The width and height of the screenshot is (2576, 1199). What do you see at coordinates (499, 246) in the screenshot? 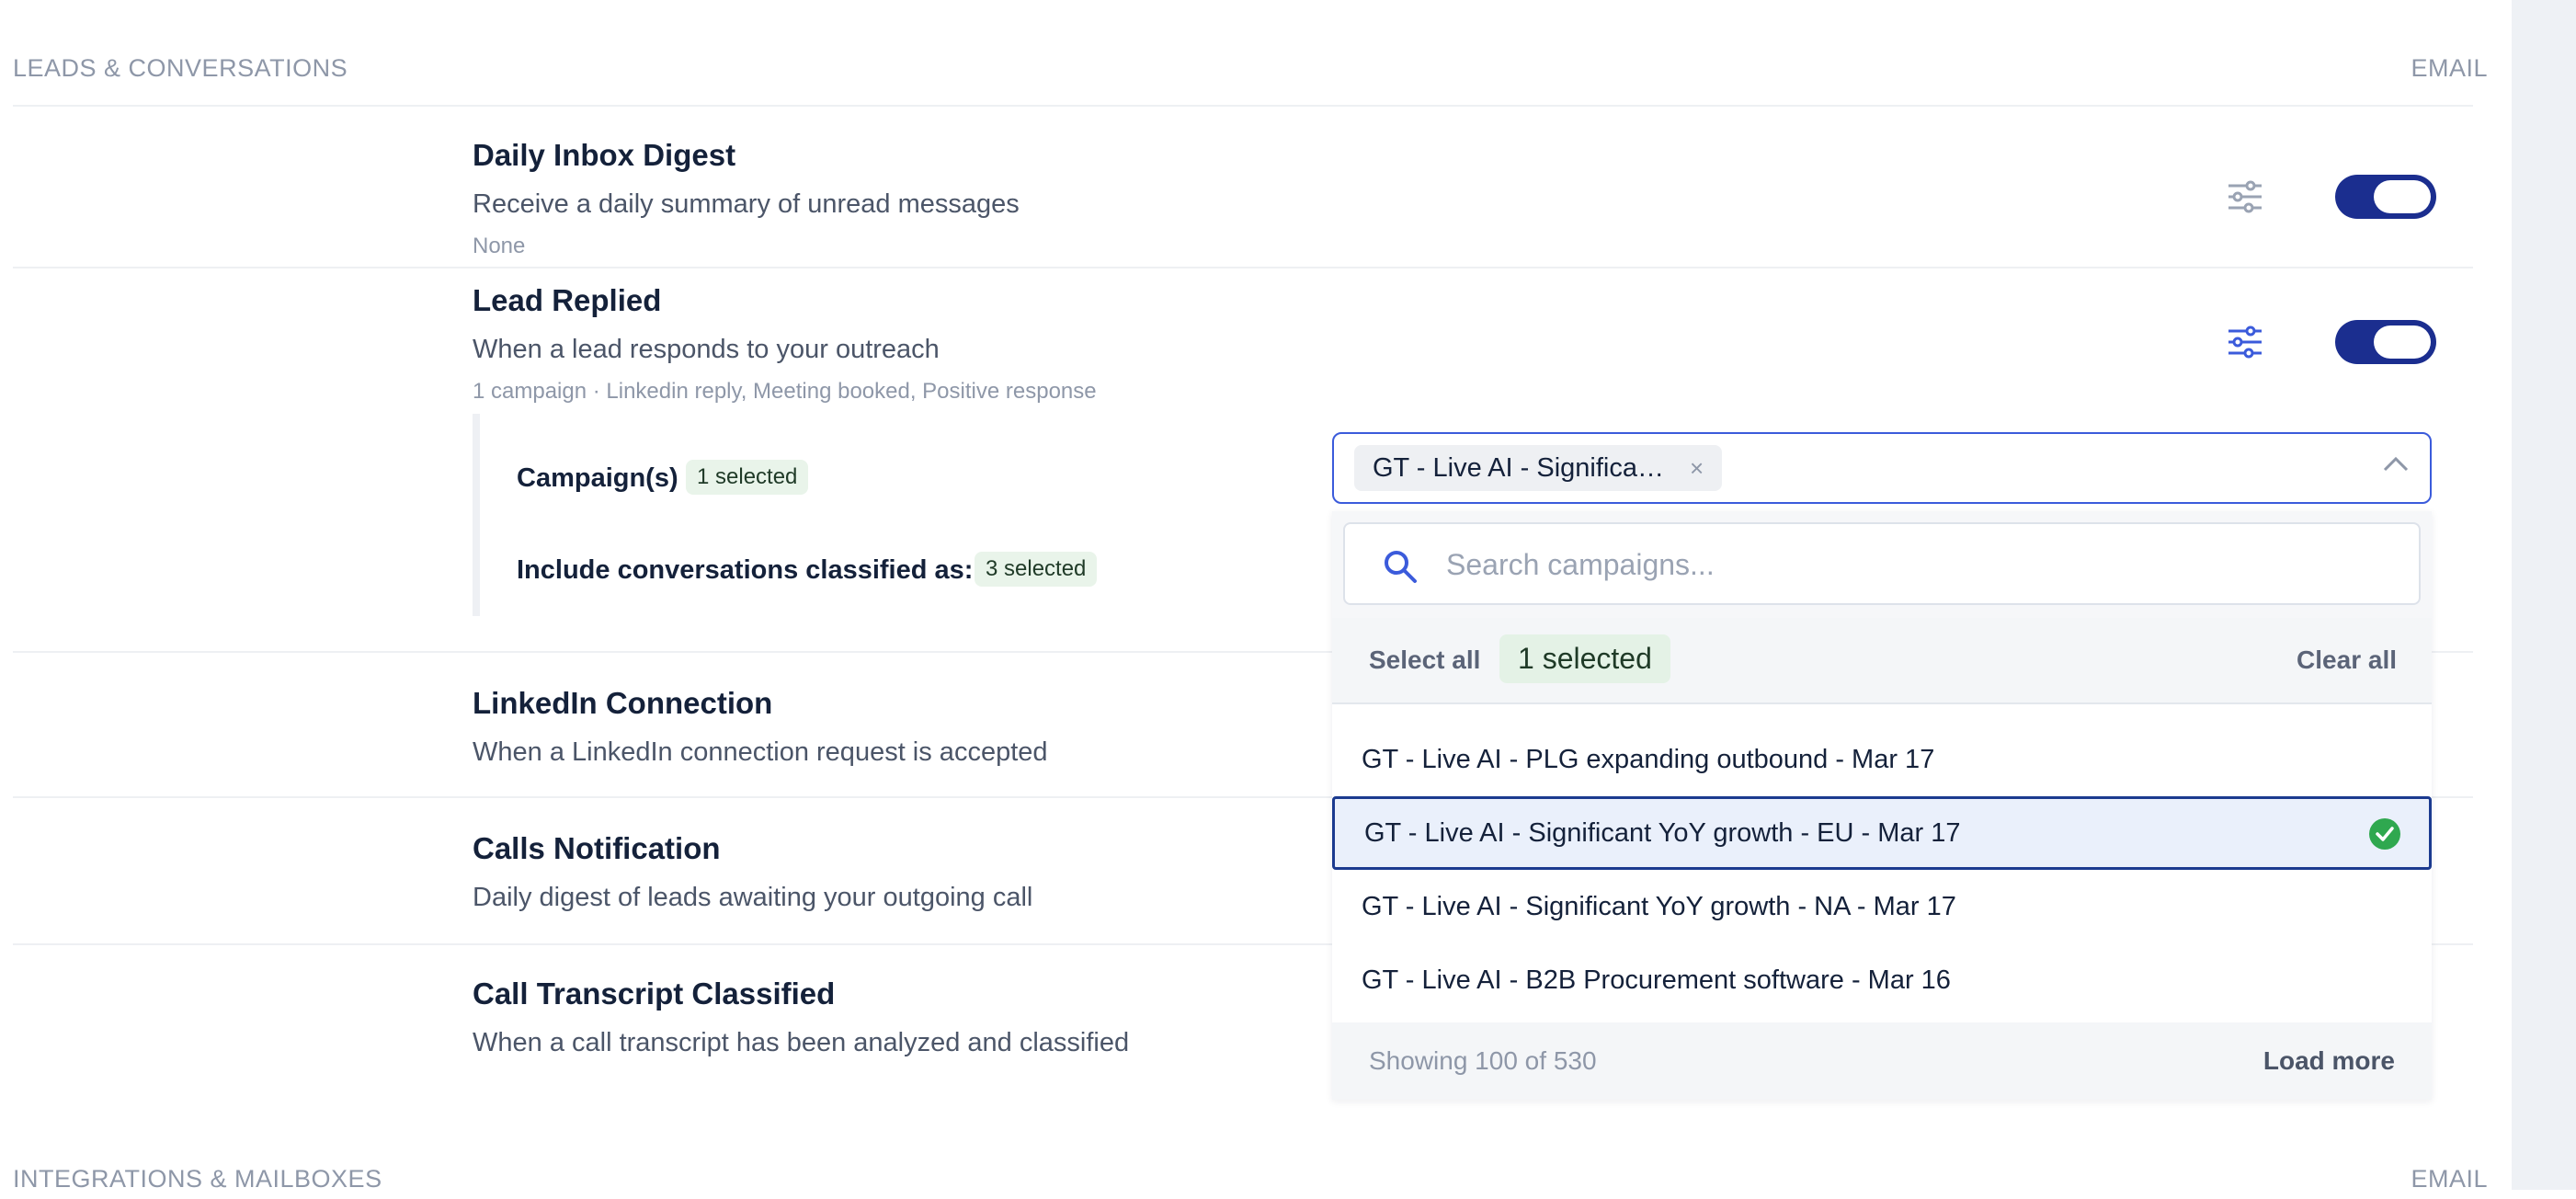
I see `row-meta-daily-digest: None` at bounding box center [499, 246].